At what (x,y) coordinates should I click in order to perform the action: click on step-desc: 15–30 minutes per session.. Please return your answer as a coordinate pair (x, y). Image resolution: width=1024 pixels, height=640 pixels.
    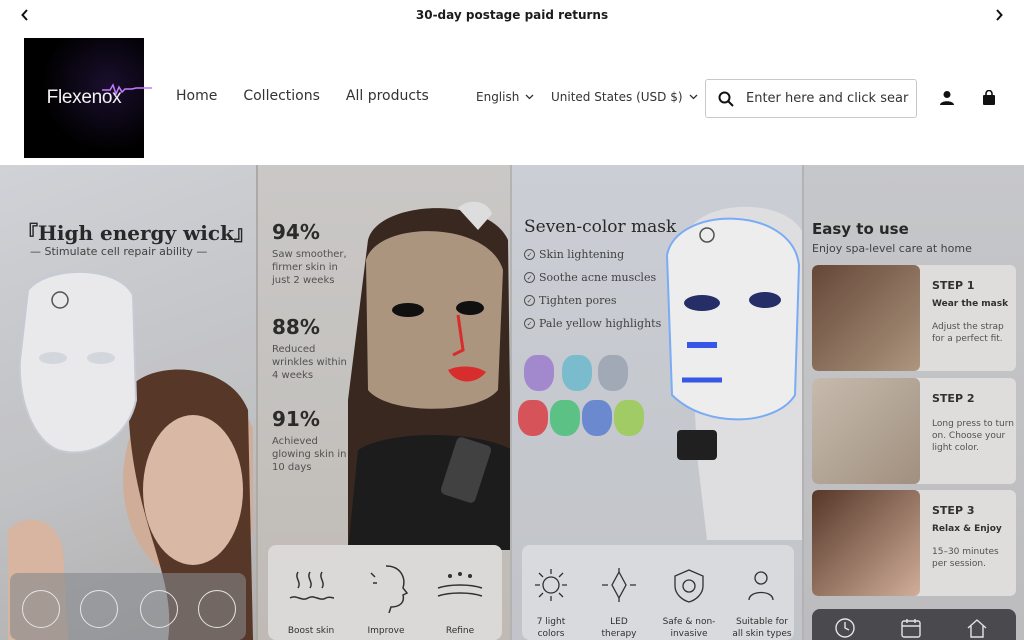
    Looking at the image, I should click on (965, 558).